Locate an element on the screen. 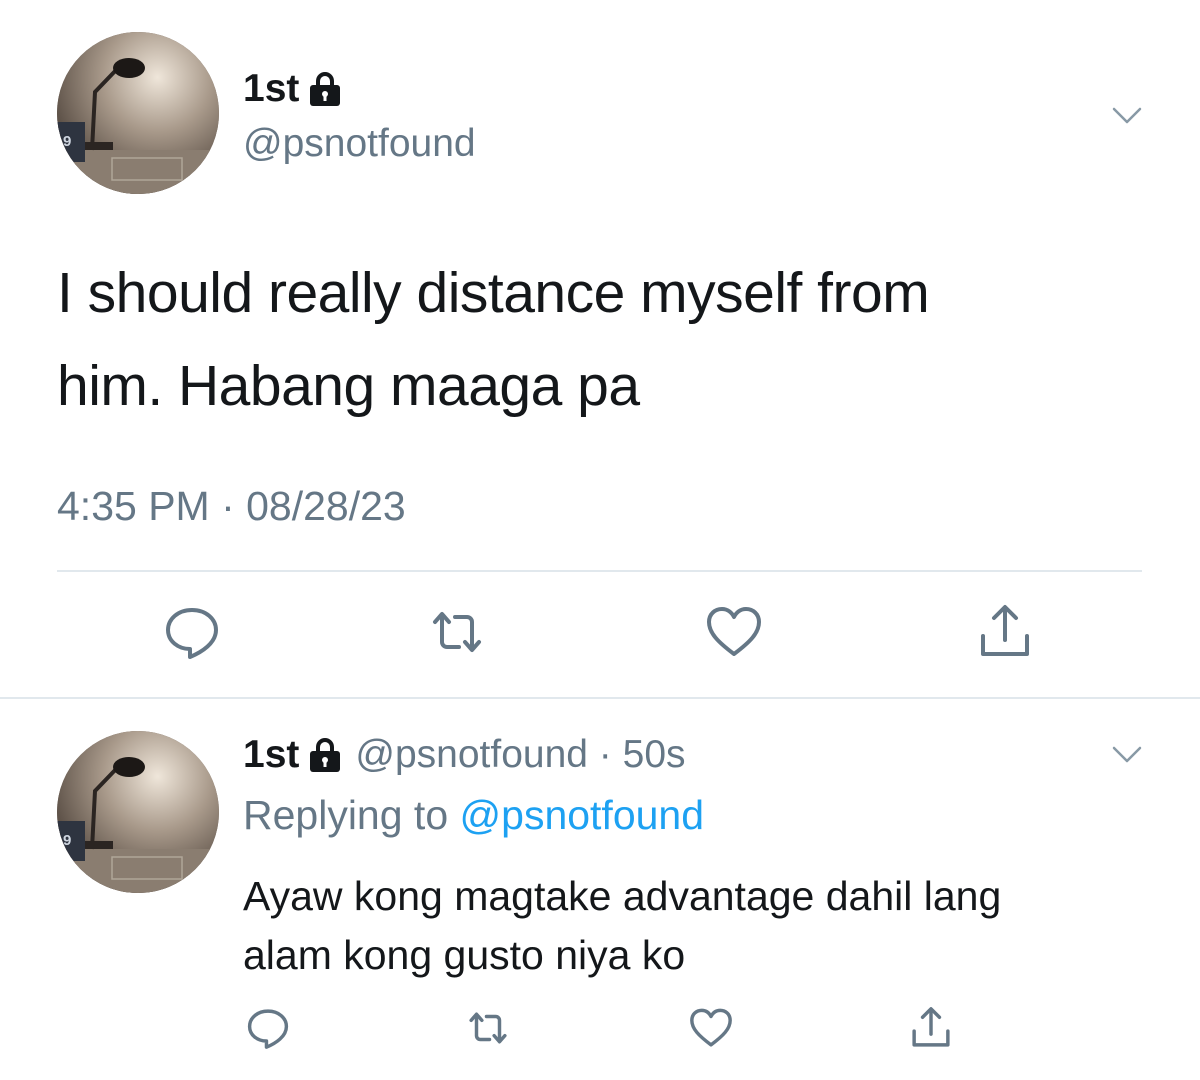 The image size is (1200, 1080). replying-to: Replying to @psnotfound is located at coordinates (473, 815).